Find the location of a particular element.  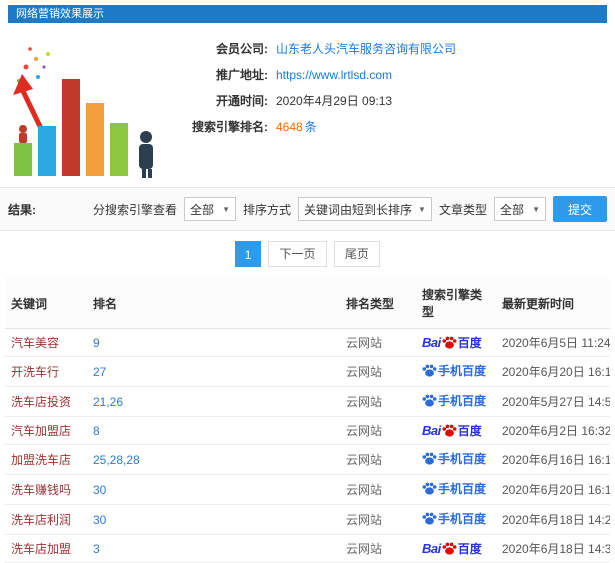

info-value: 4648 is located at coordinates (289, 127).